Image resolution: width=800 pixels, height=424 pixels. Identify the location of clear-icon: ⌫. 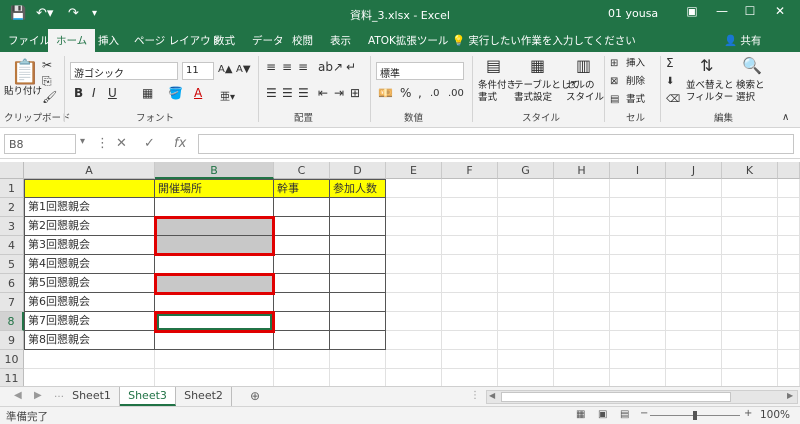
(673, 99).